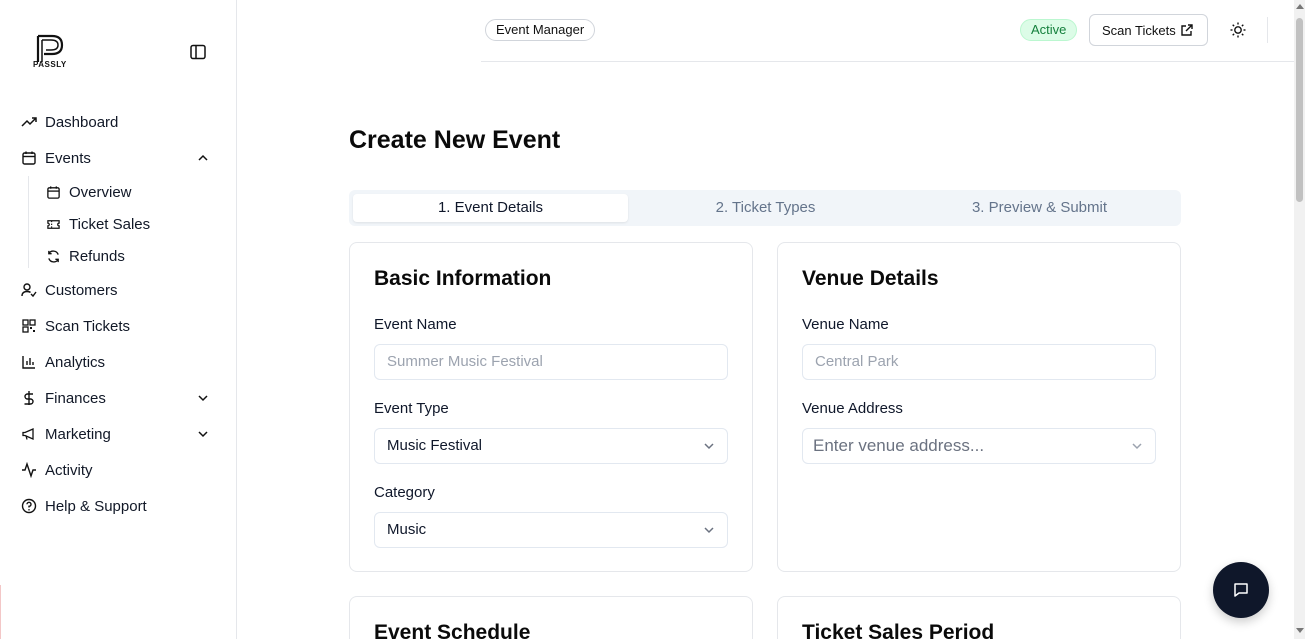 The image size is (1305, 639). I want to click on sidebar-item-analytics: Analytics, so click(118, 362).